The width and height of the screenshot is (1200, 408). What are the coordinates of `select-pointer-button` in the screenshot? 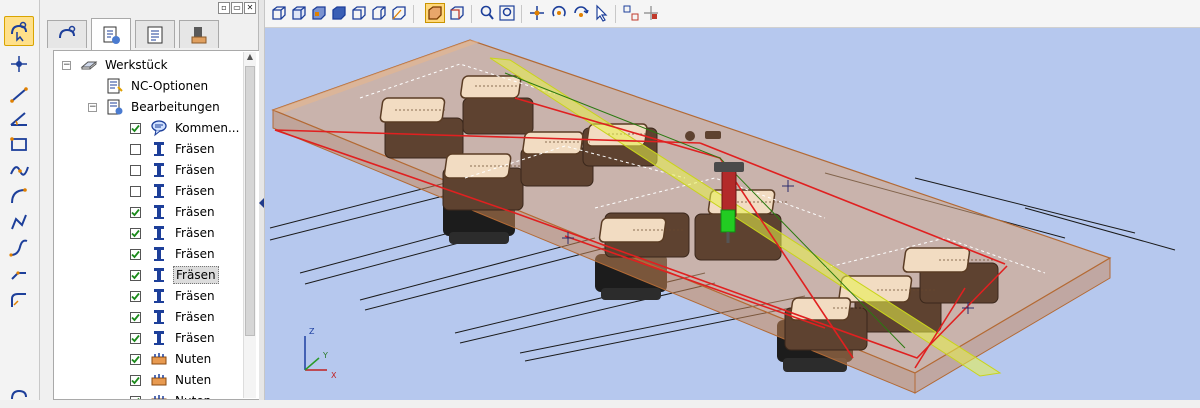 It's located at (601, 13).